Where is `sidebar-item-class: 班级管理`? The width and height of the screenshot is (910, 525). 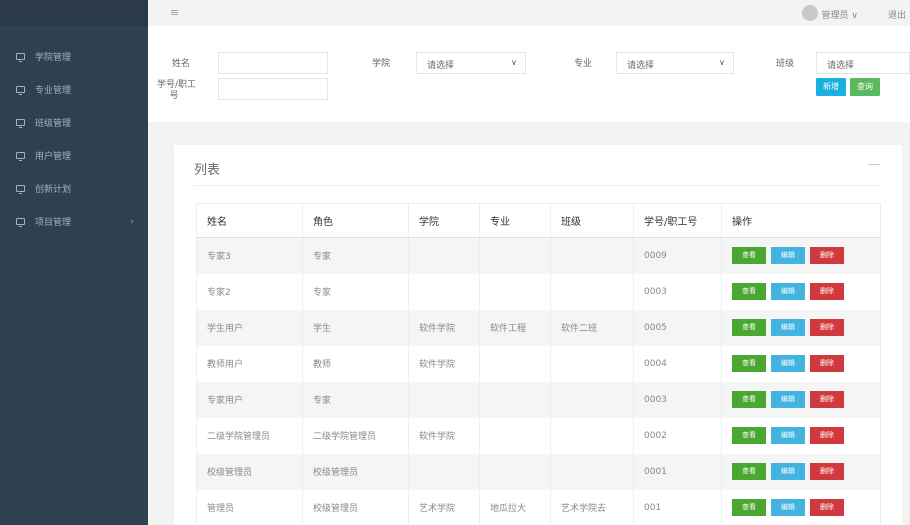
sidebar-item-class: 班级管理 is located at coordinates (74, 122).